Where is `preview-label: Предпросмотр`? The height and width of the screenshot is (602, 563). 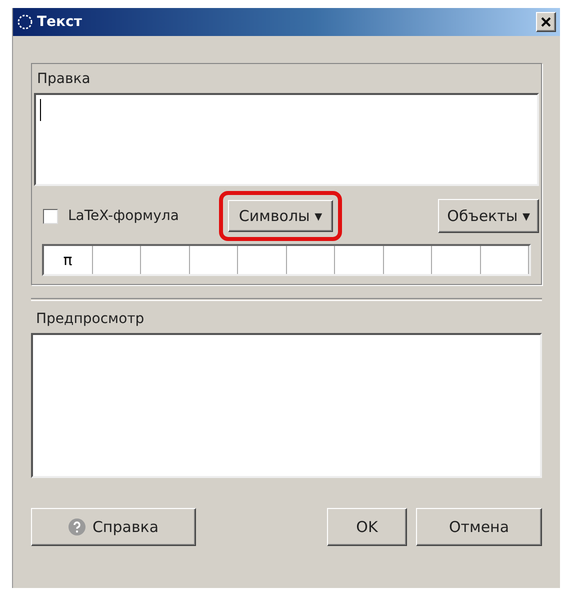
preview-label: Предпросмотр is located at coordinates (90, 319).